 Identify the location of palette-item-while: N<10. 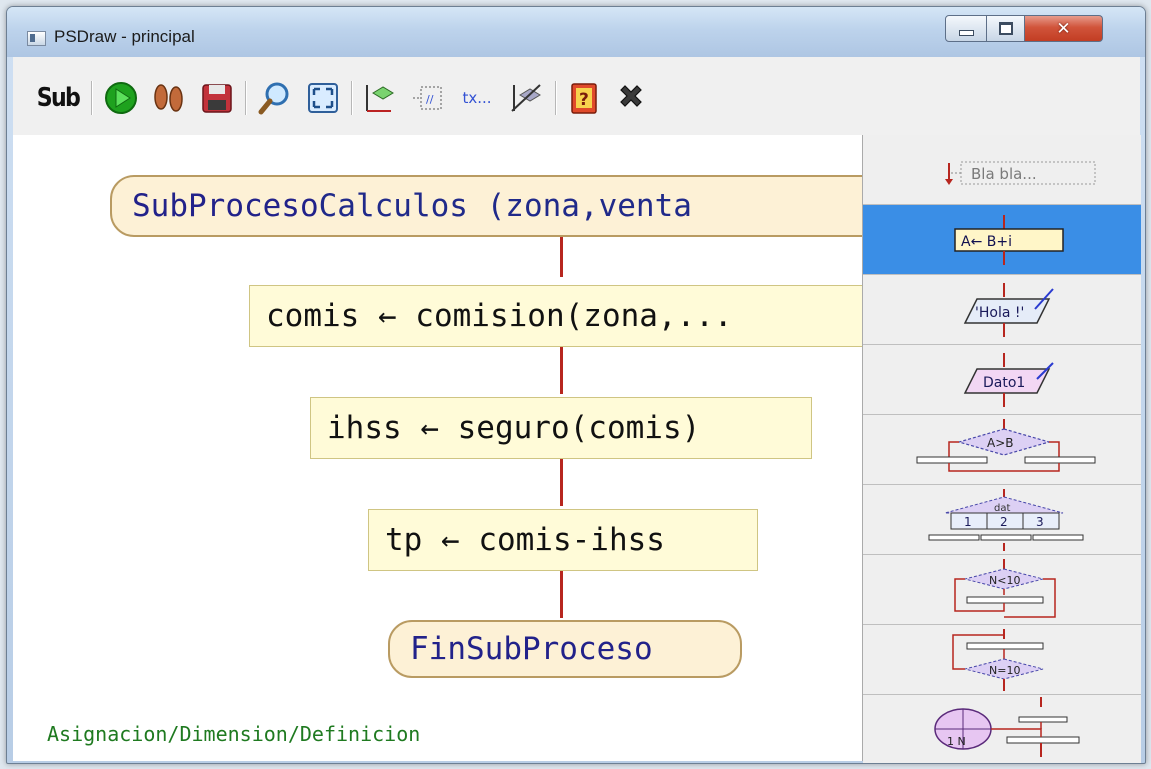
(1002, 590).